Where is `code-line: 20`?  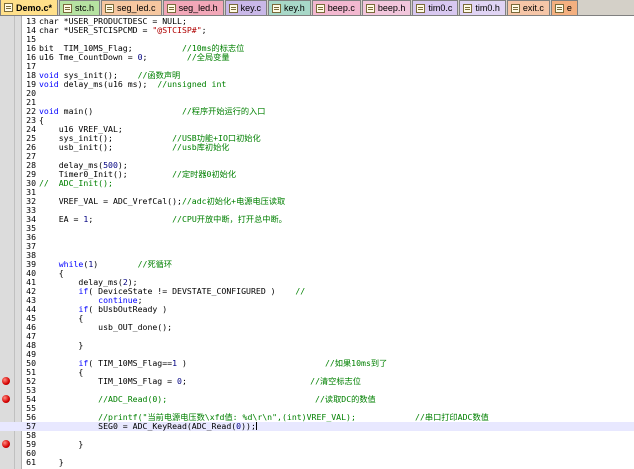 code-line: 20 is located at coordinates (317, 93).